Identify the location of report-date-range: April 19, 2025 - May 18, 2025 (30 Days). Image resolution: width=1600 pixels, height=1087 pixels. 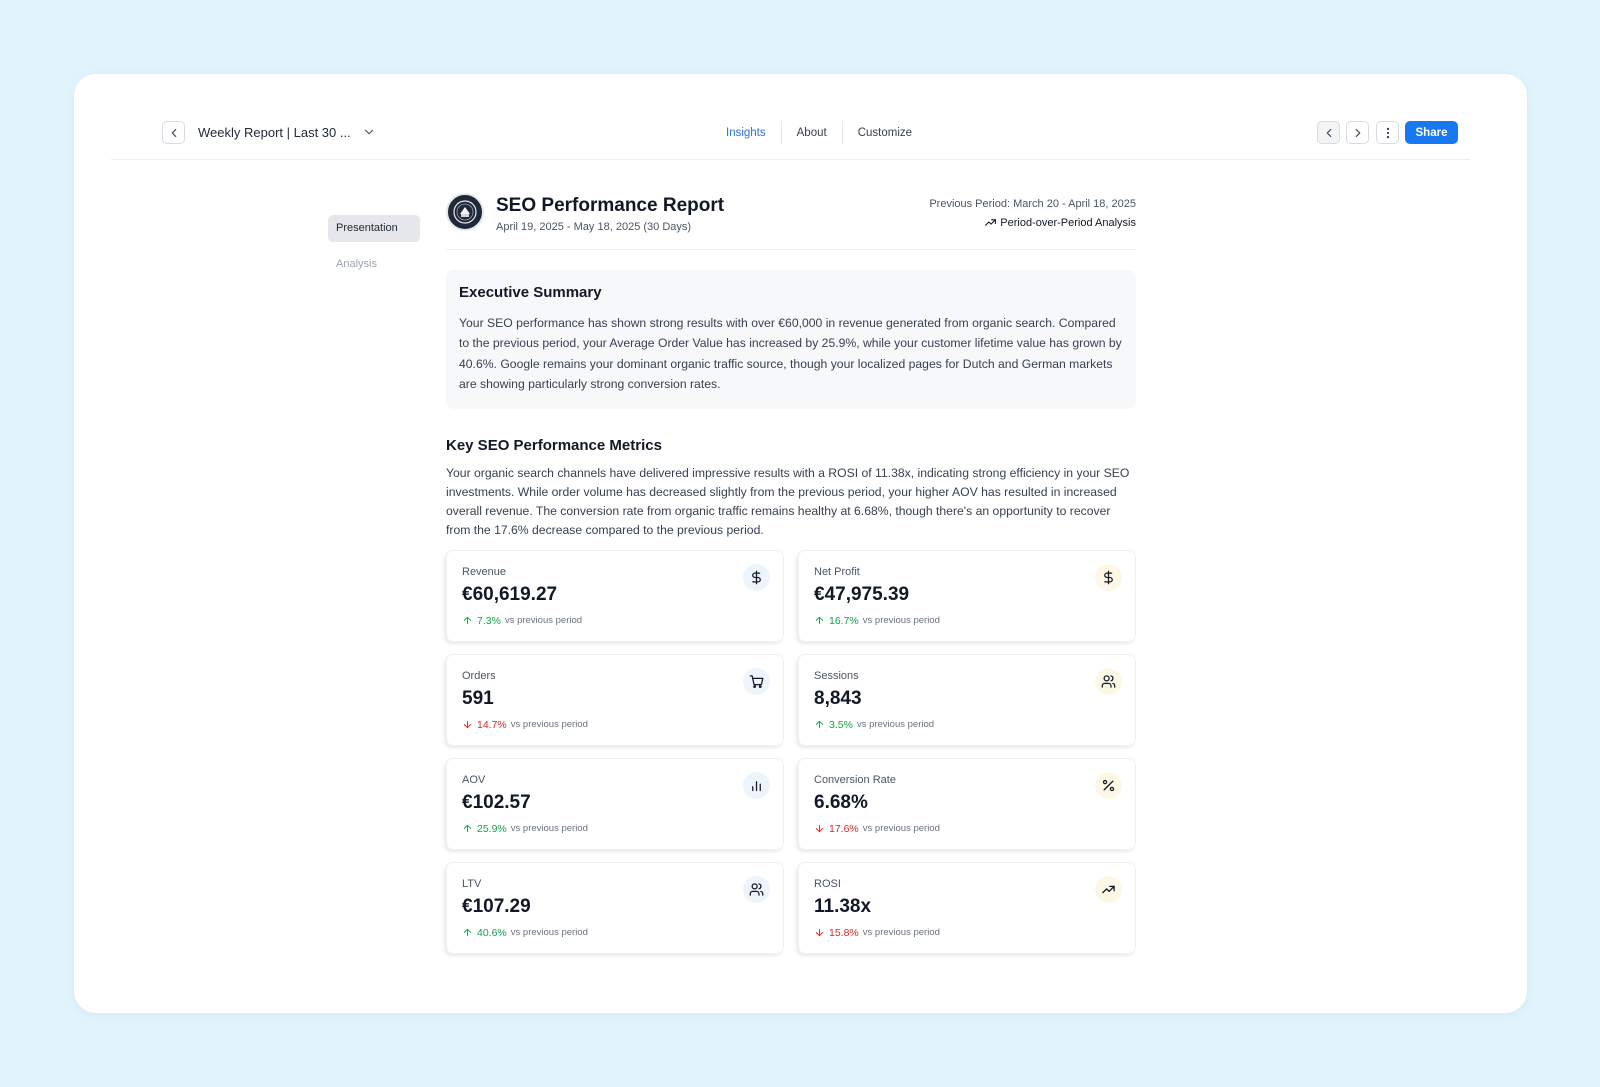
(594, 227).